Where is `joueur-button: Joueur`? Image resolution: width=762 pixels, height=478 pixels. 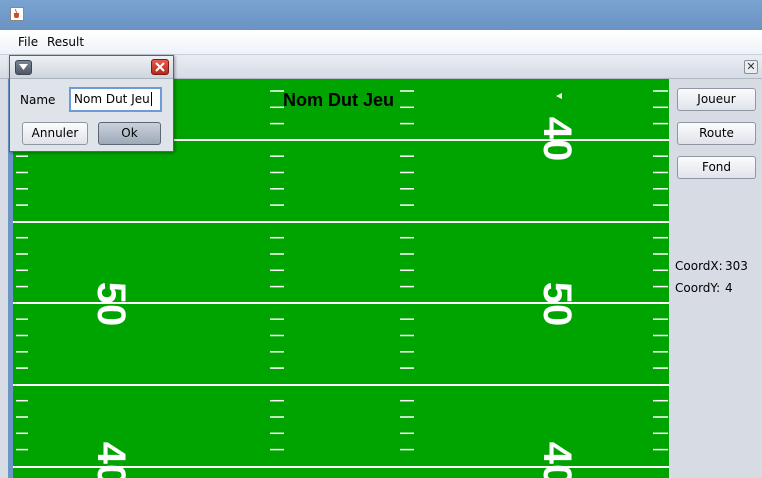 joueur-button: Joueur is located at coordinates (716, 99).